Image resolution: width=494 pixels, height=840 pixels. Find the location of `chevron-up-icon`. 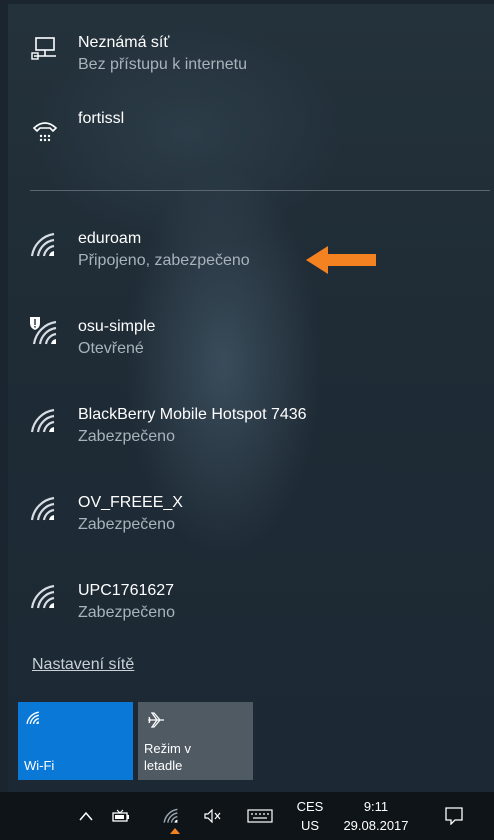

chevron-up-icon is located at coordinates (86, 816).